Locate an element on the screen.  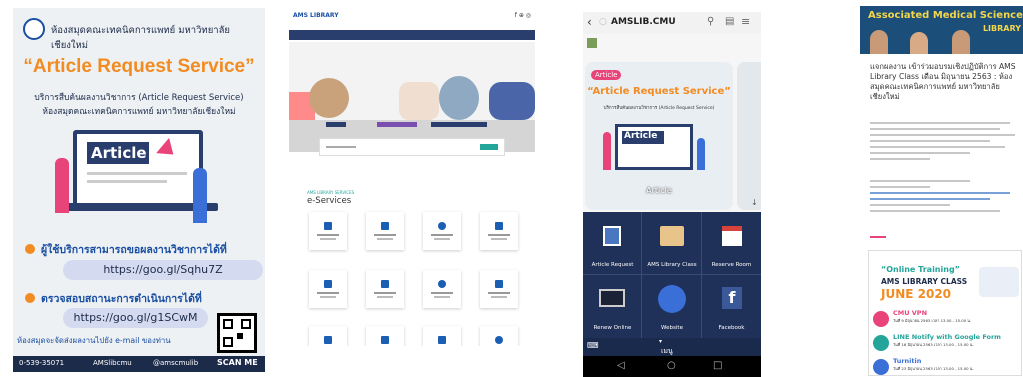
tile-facebook: f Facebook is located at coordinates (731, 306).